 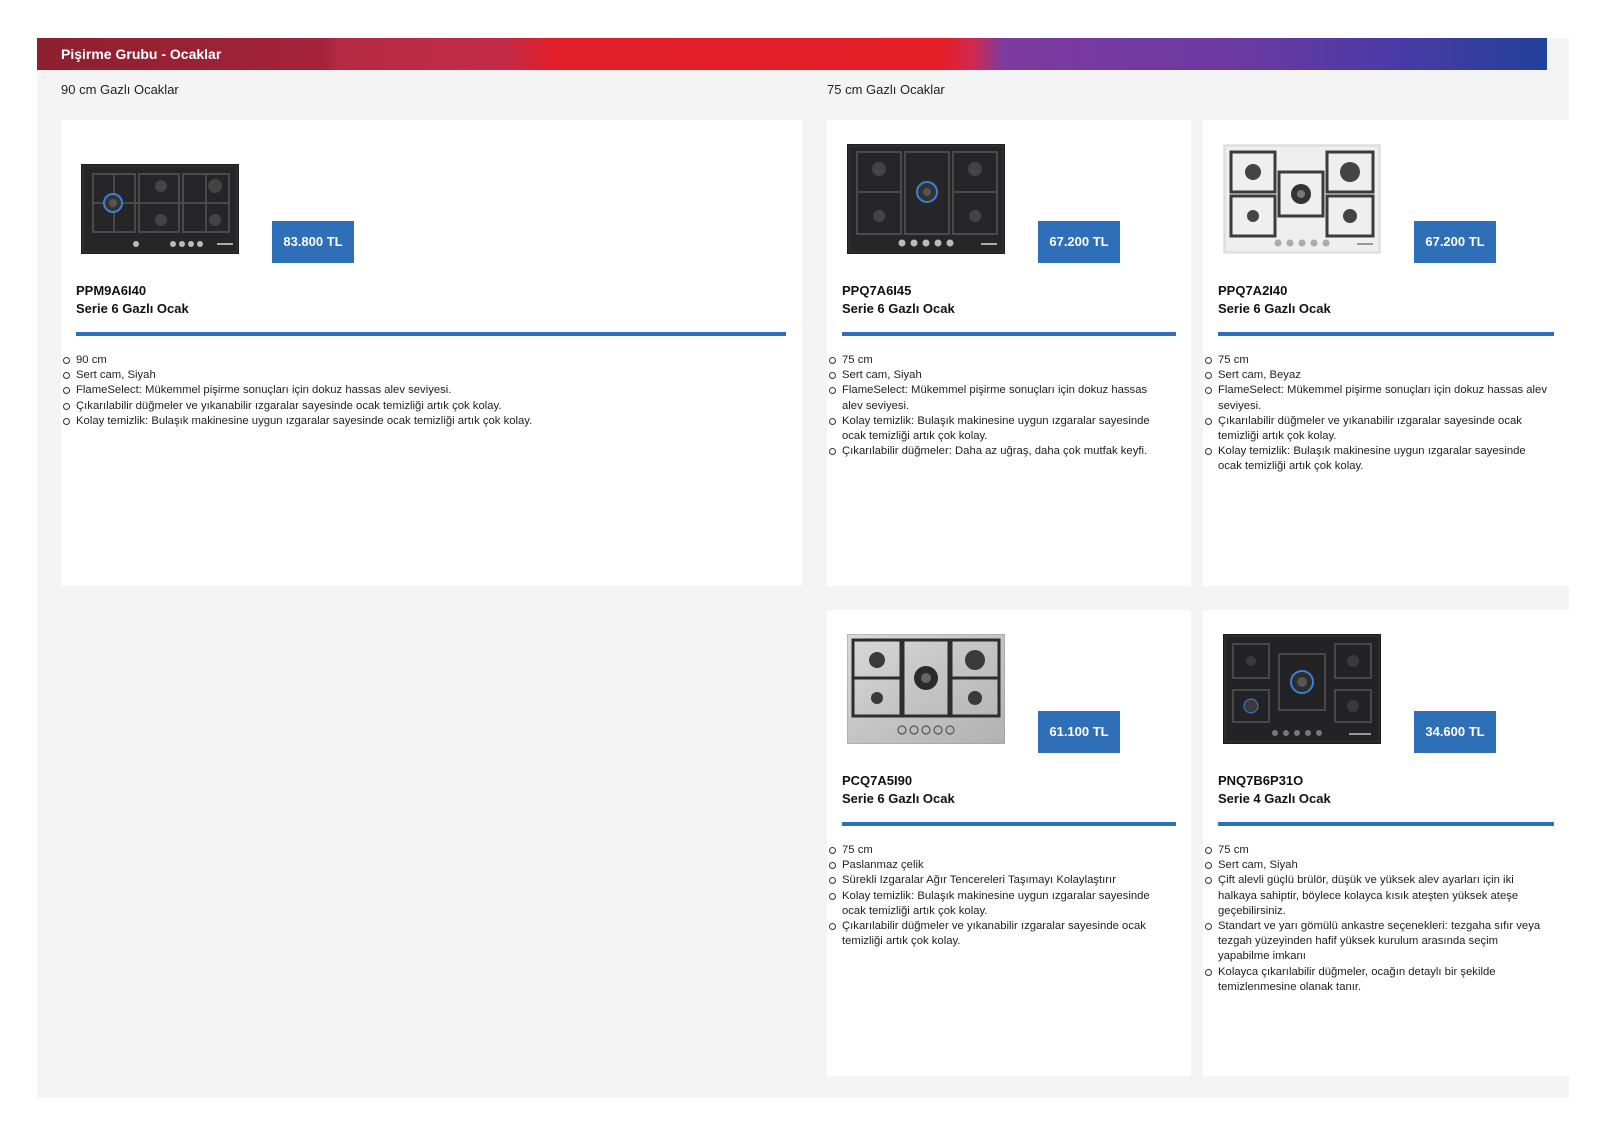 I want to click on feature-item: Sert cam, Beyaz, so click(x=1376, y=375).